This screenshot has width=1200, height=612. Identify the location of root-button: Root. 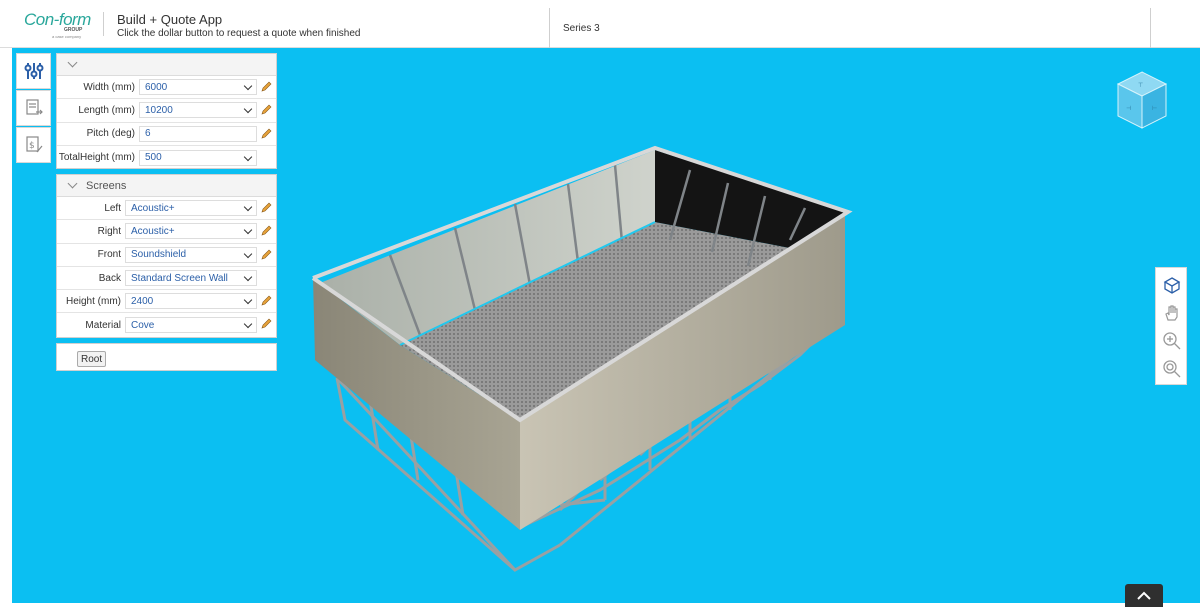
(92, 359).